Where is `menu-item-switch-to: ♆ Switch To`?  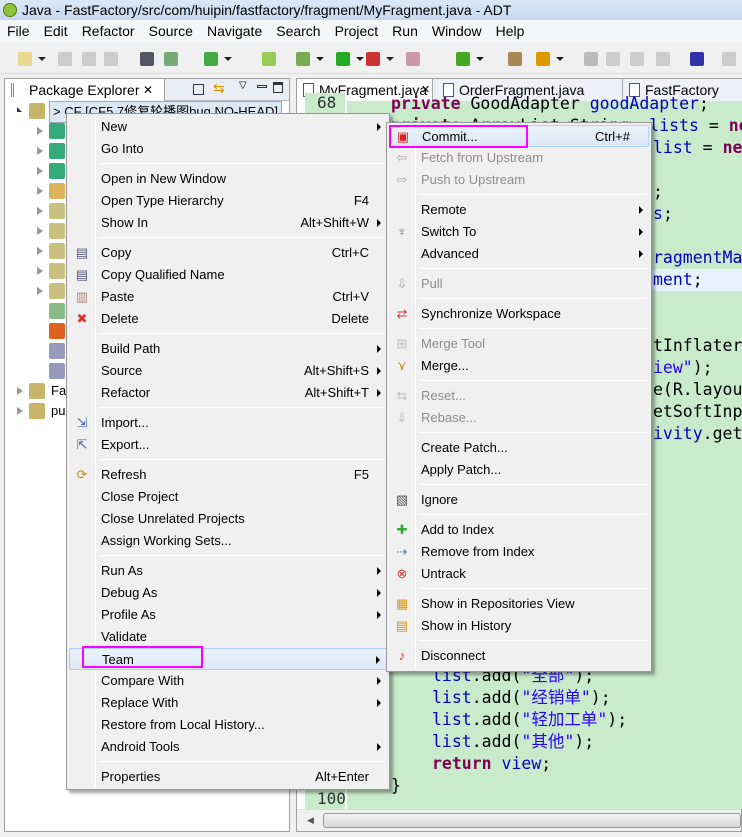 menu-item-switch-to: ♆ Switch To is located at coordinates (519, 232).